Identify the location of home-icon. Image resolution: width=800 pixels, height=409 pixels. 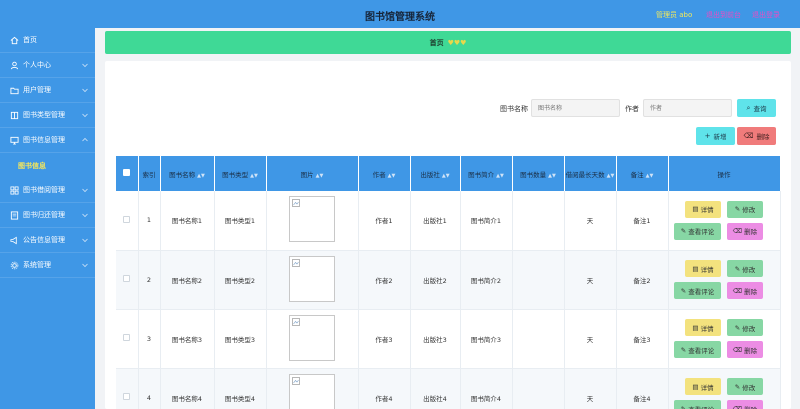
(14, 40).